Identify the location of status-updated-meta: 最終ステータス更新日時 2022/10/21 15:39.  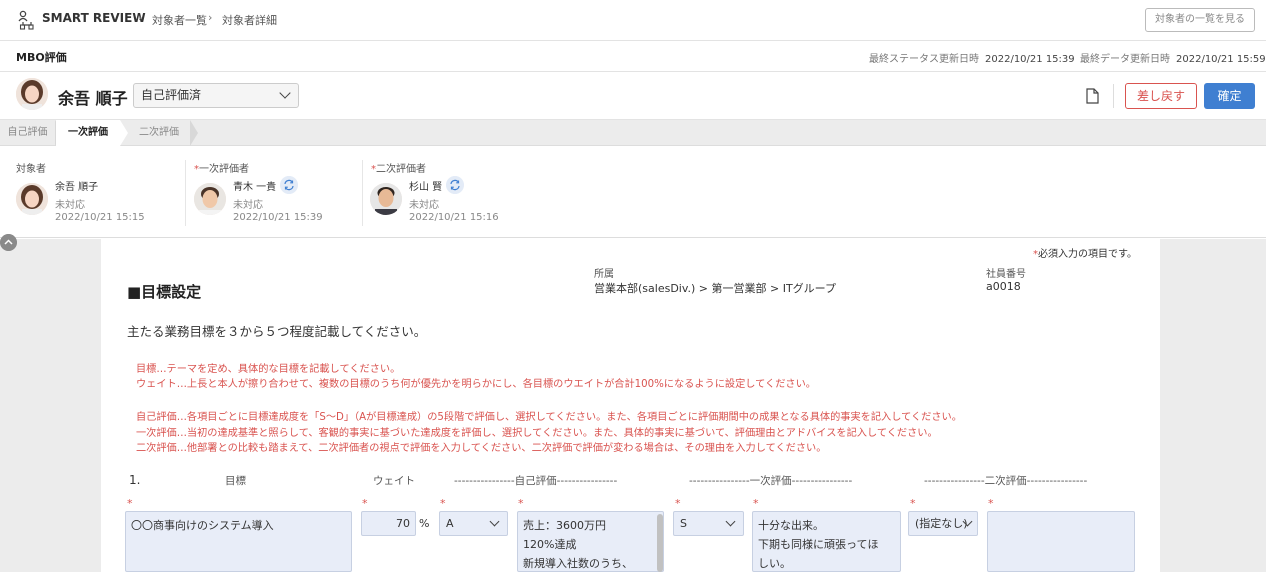
(972, 59).